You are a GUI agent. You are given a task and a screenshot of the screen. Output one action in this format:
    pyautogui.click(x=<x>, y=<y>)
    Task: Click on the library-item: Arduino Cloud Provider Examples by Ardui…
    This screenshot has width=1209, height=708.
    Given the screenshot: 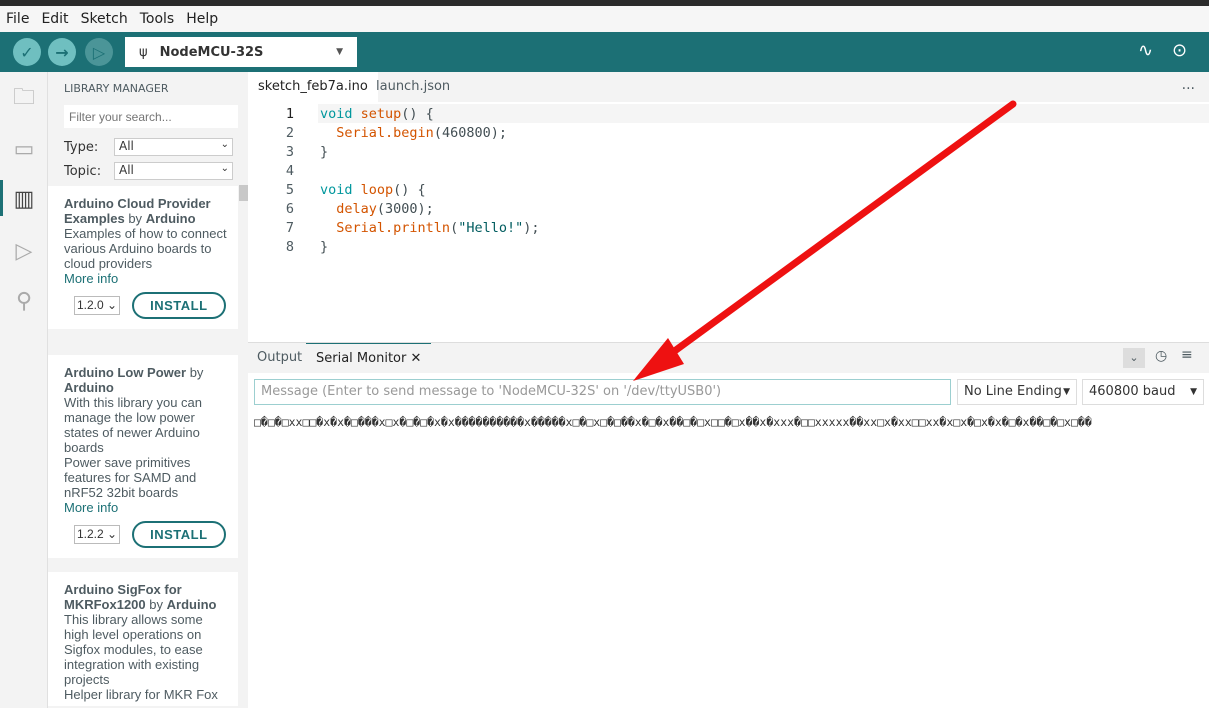 What is the action you would take?
    pyautogui.click(x=143, y=257)
    